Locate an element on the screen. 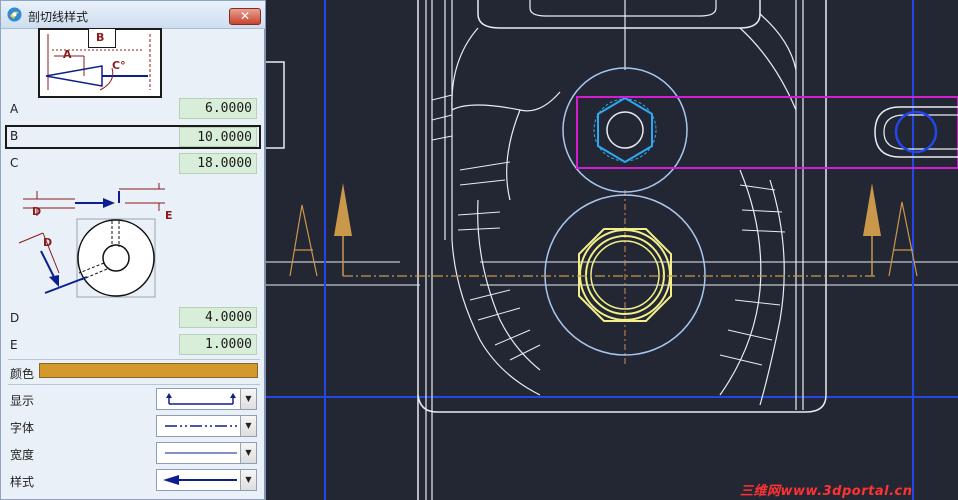 Image resolution: width=958 pixels, height=500 pixels. watermark: 三维网www.3dportal.cn is located at coordinates (826, 491).